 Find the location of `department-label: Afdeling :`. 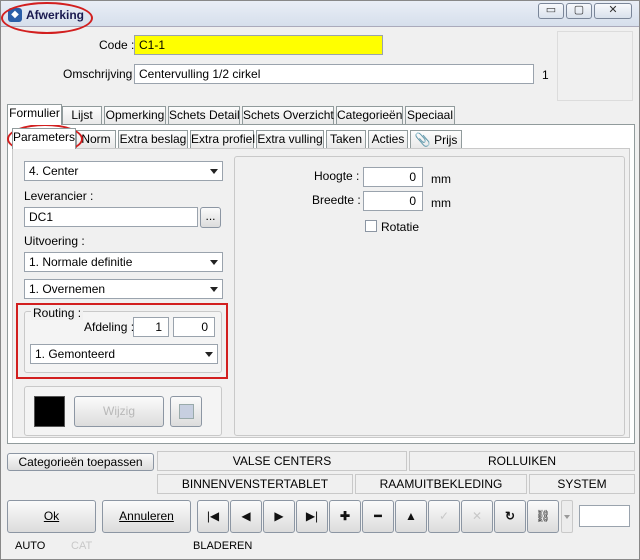

department-label: Afdeling : is located at coordinates (109, 327).